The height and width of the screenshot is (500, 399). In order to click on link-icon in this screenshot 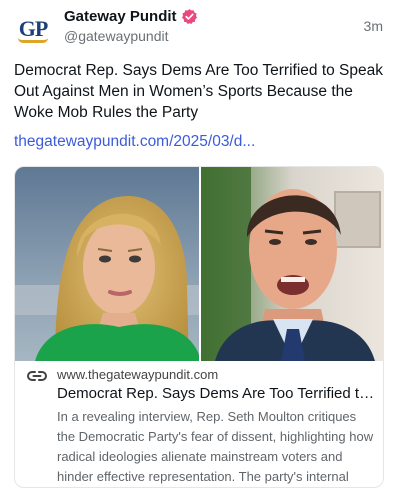, I will do `click(37, 376)`.